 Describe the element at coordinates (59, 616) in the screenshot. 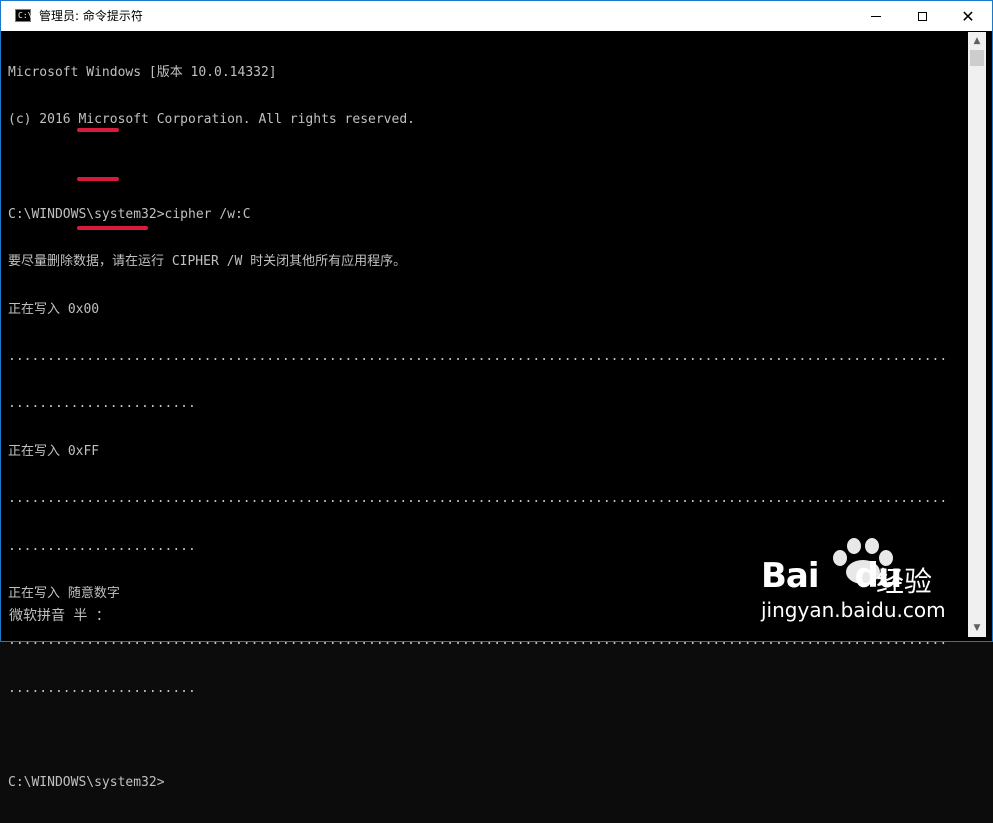

I see `ime-status: 微软拼音 半 ：` at that location.